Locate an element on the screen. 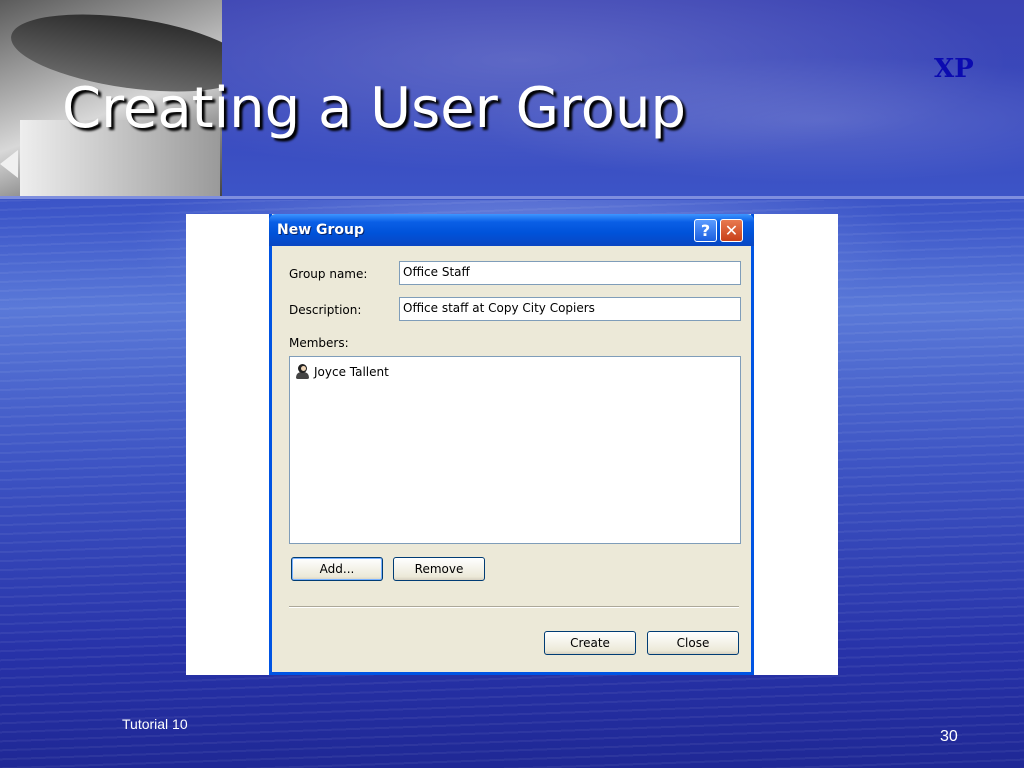  member-name: Joyce Tallent is located at coordinates (351, 371).